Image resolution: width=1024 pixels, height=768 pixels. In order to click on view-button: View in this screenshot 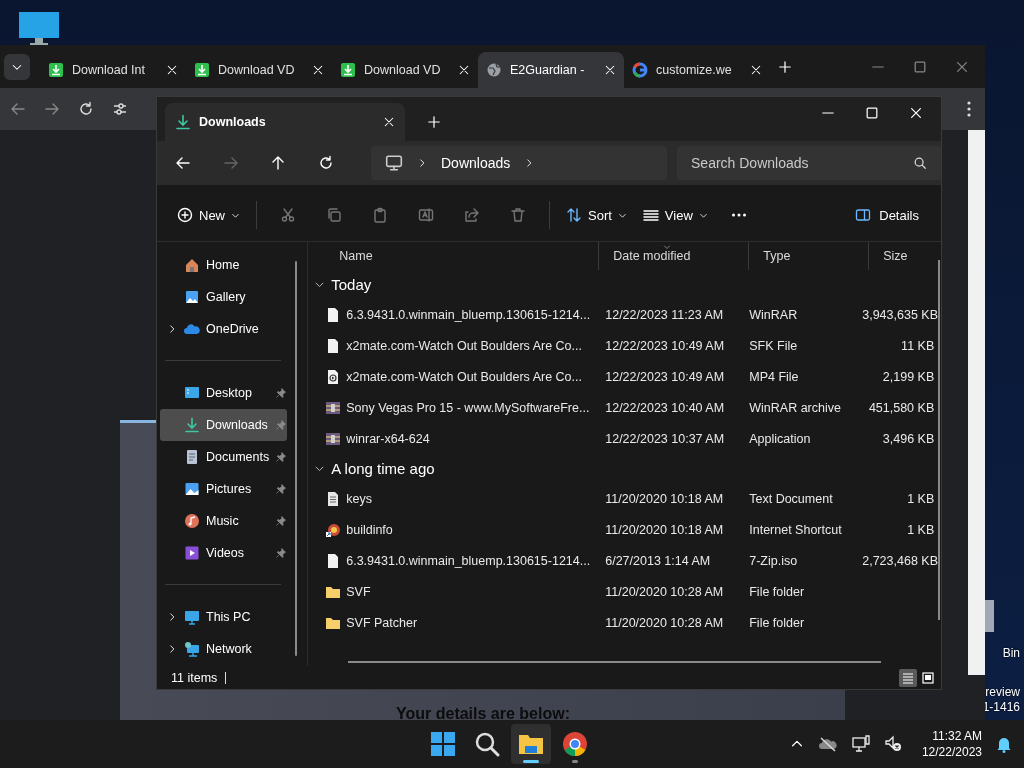, I will do `click(675, 215)`.